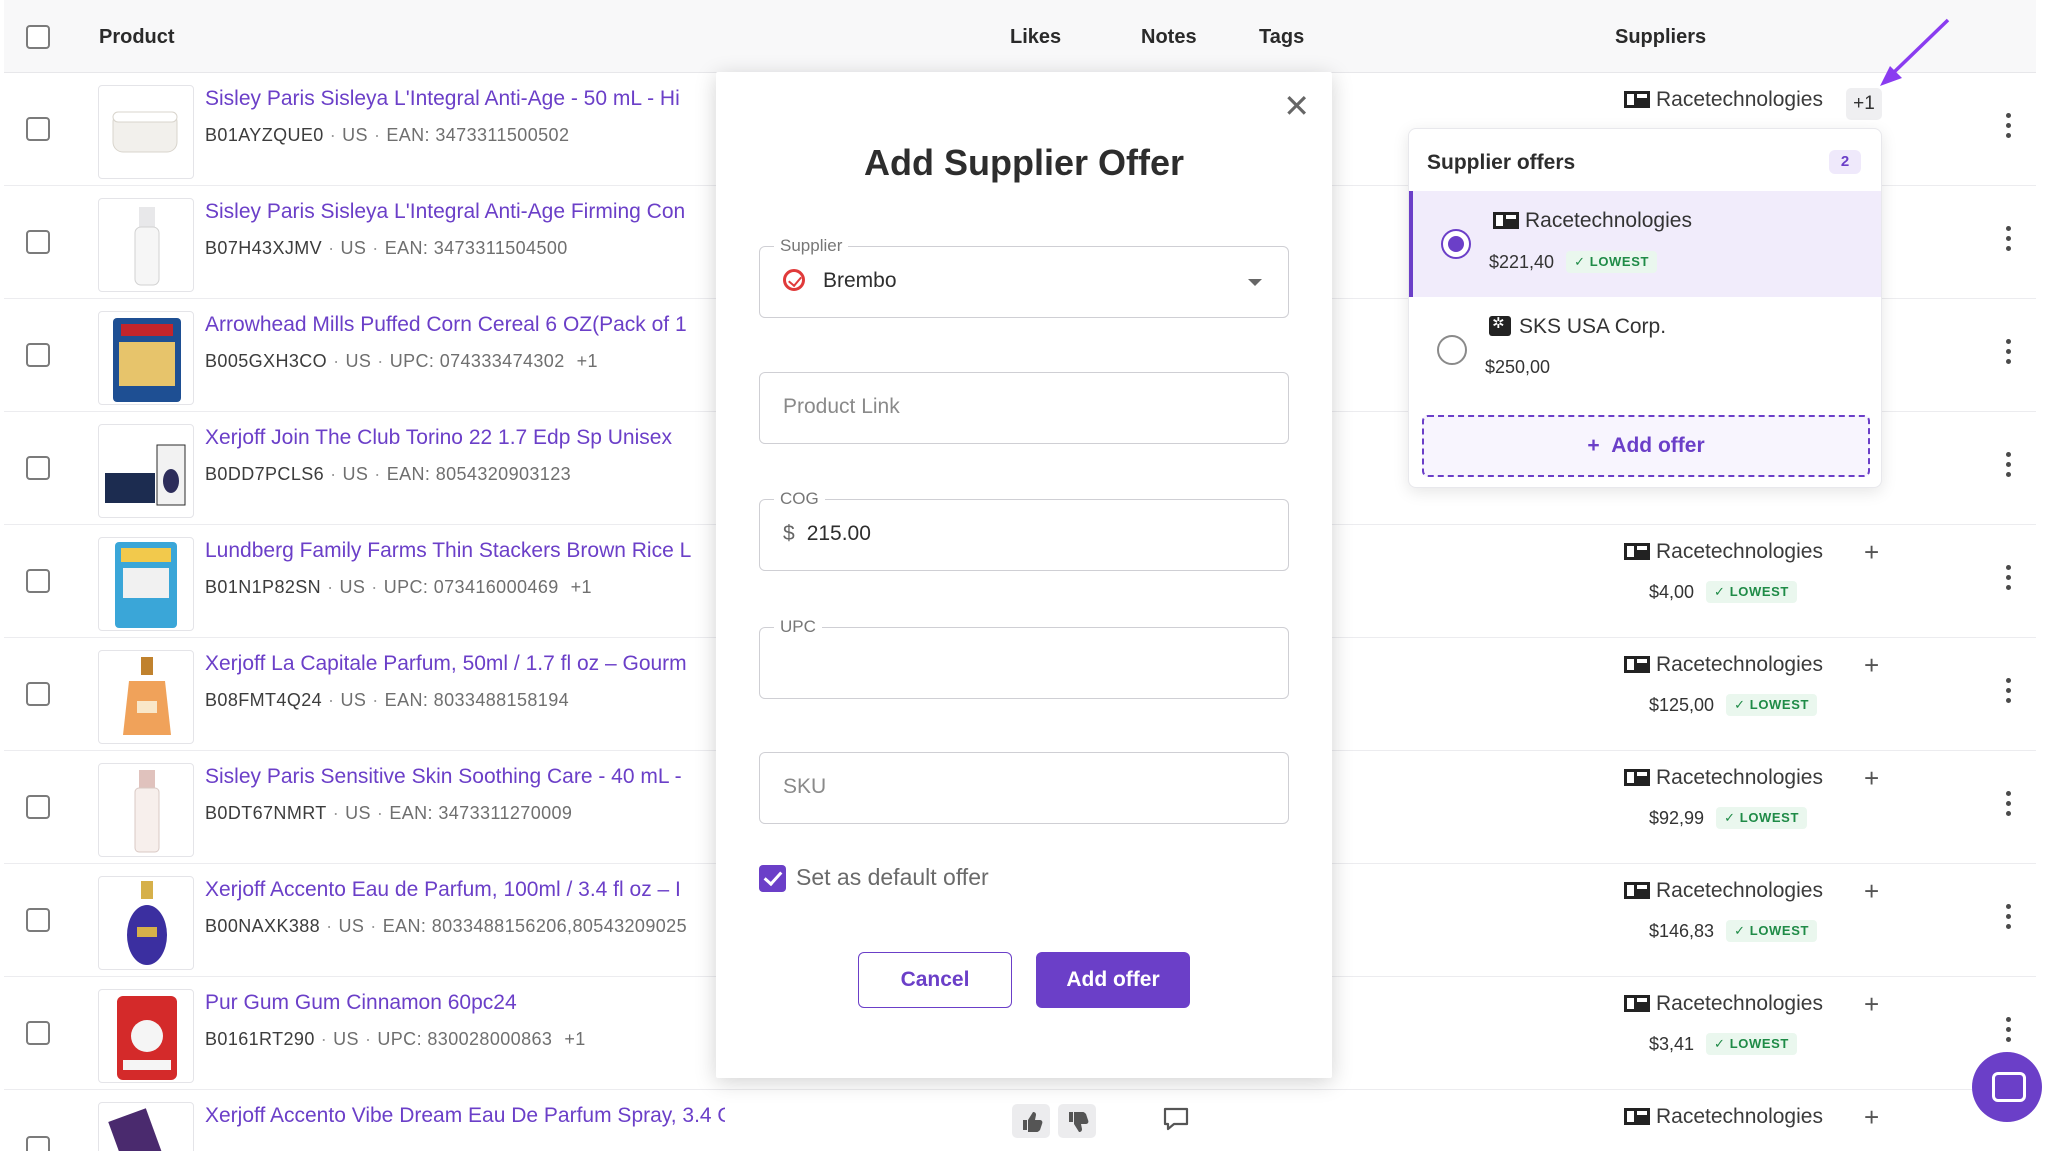  What do you see at coordinates (398, 587) in the screenshot?
I see `product-meta: B01N1P82SN · US · UPC: 073416000469 +1` at bounding box center [398, 587].